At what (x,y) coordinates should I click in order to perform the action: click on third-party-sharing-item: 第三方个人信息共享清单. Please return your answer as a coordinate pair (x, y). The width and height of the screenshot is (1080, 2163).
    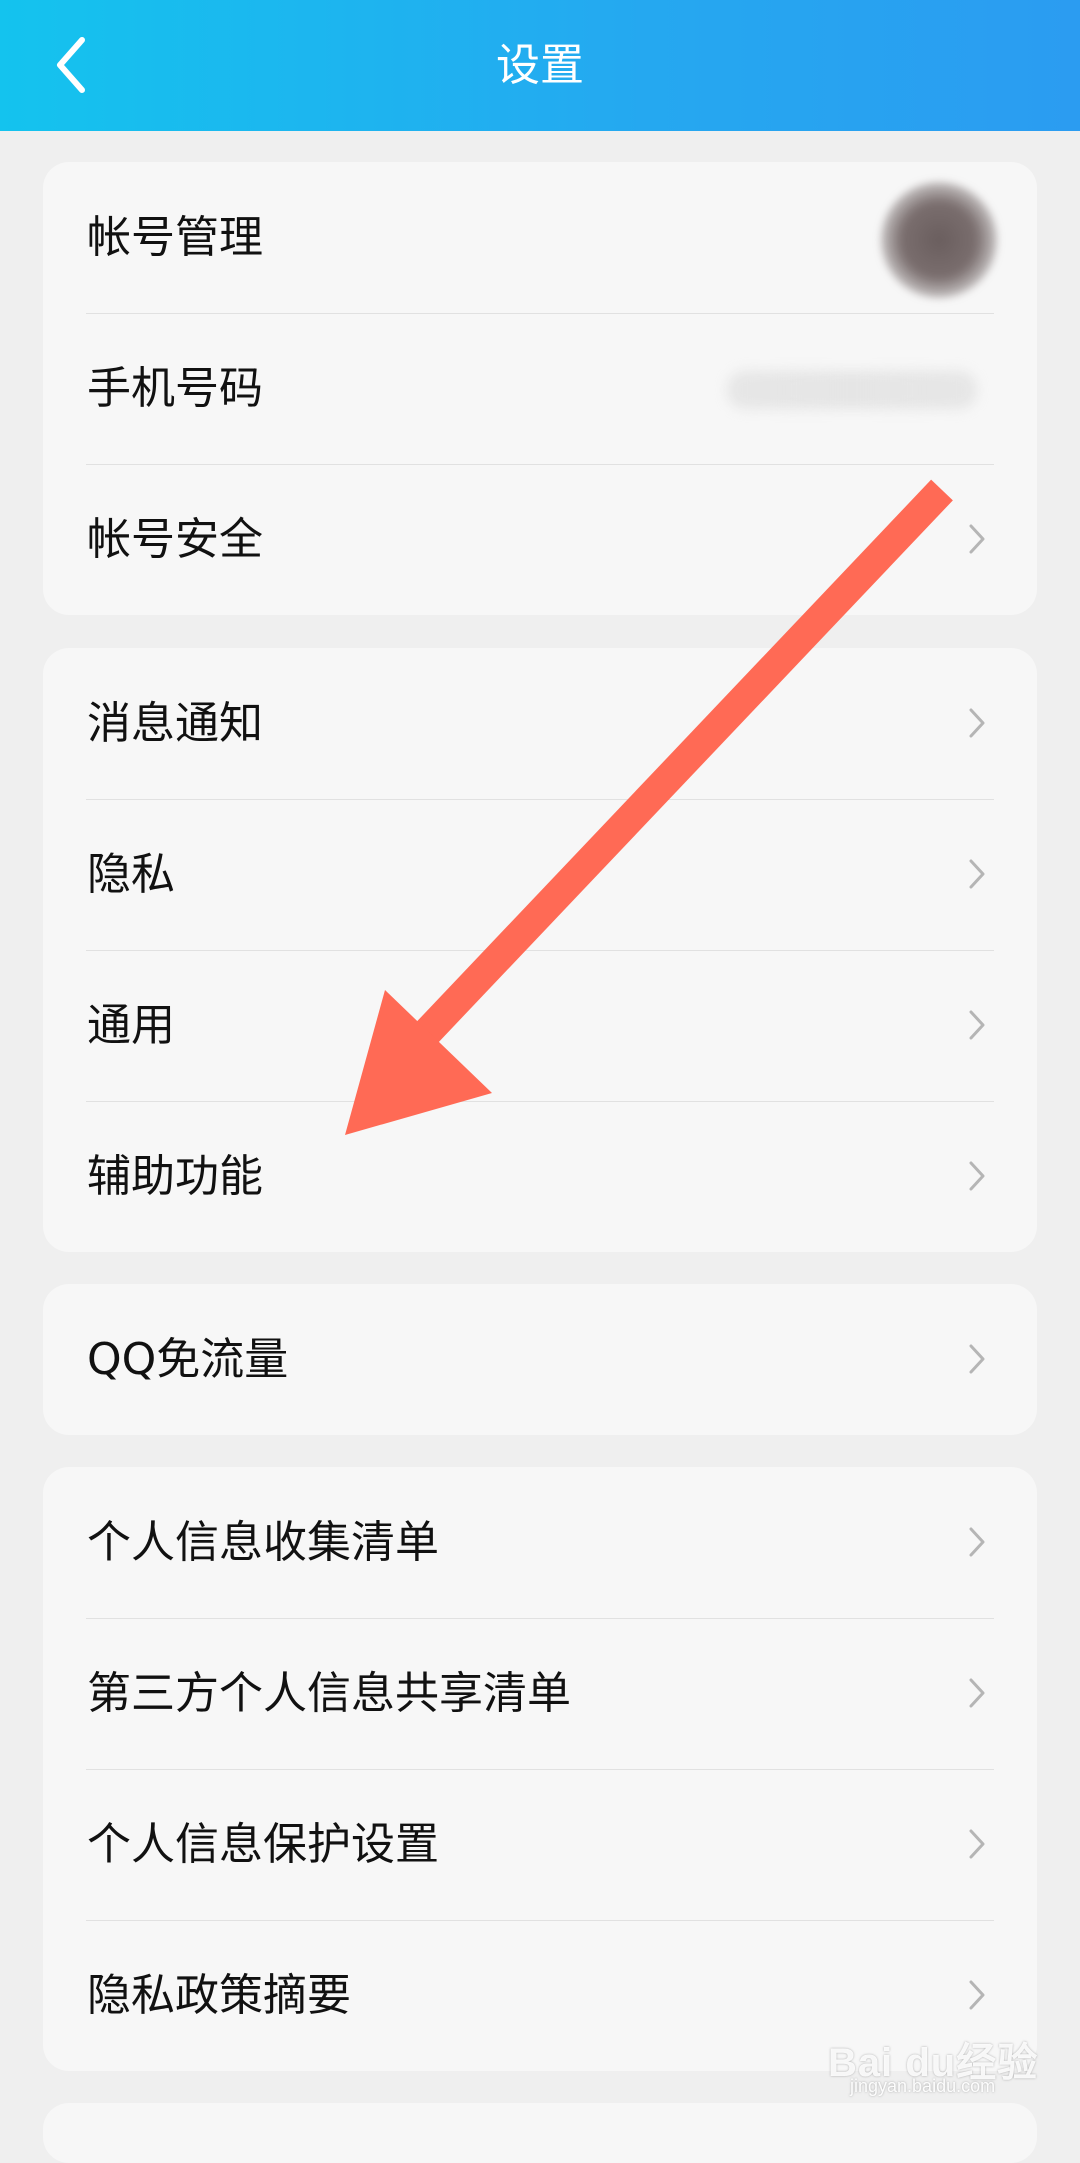
    Looking at the image, I should click on (540, 1693).